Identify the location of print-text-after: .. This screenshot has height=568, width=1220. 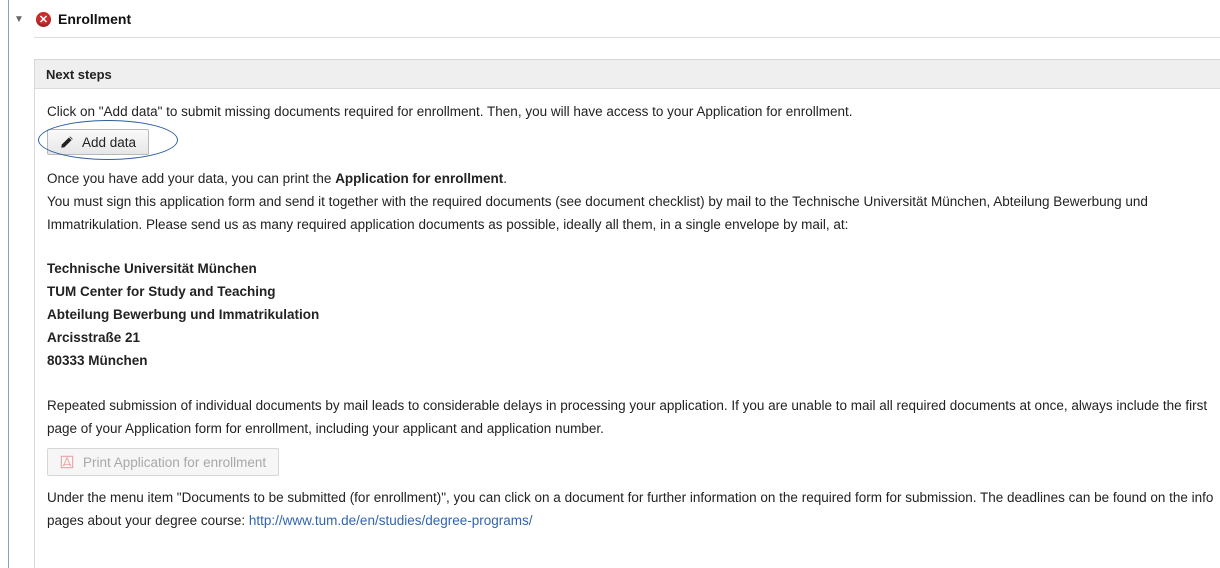
(505, 178).